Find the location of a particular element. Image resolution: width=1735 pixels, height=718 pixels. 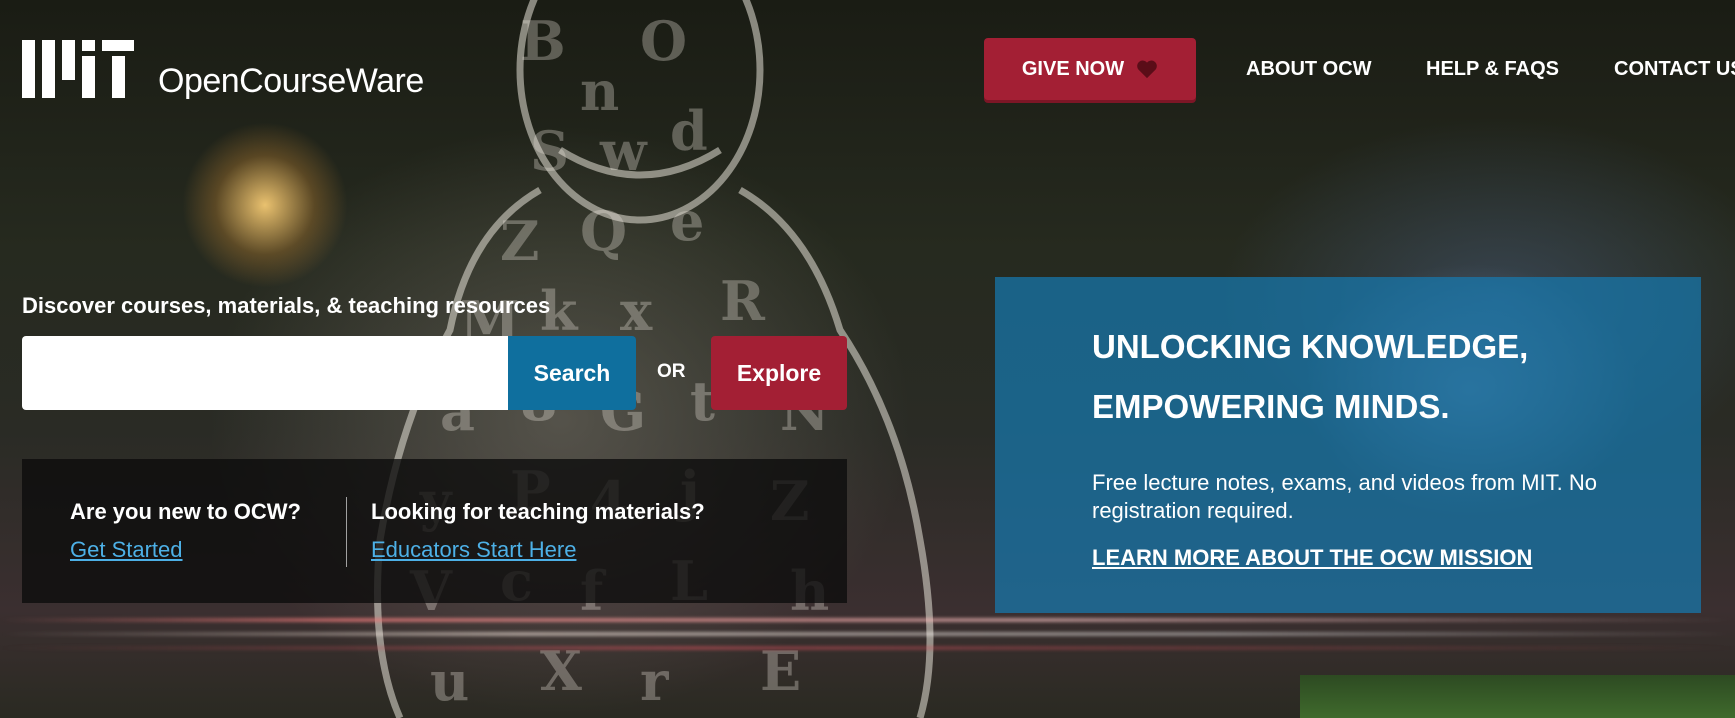

svg-text: r is located at coordinates (654, 681).